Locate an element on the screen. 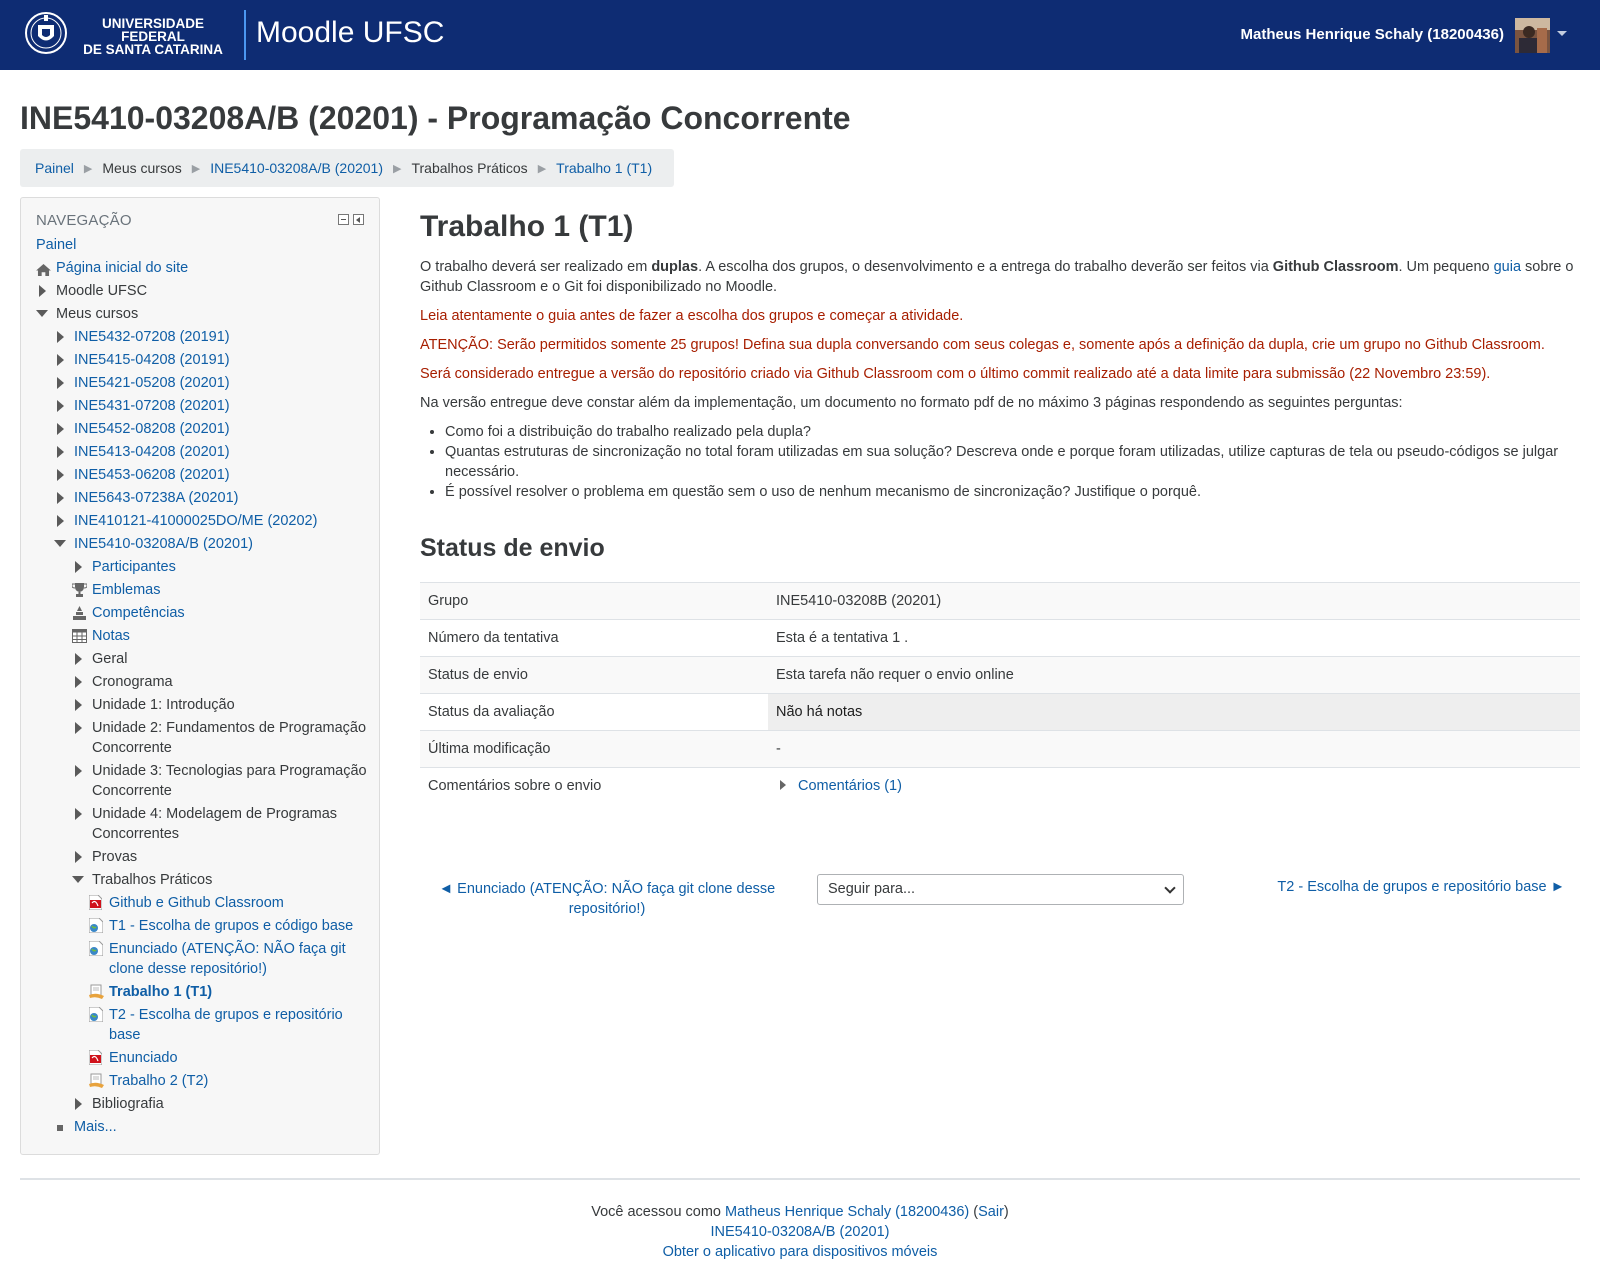 This screenshot has height=1277, width=1600. sidebar-item-label: Notas is located at coordinates (111, 636).